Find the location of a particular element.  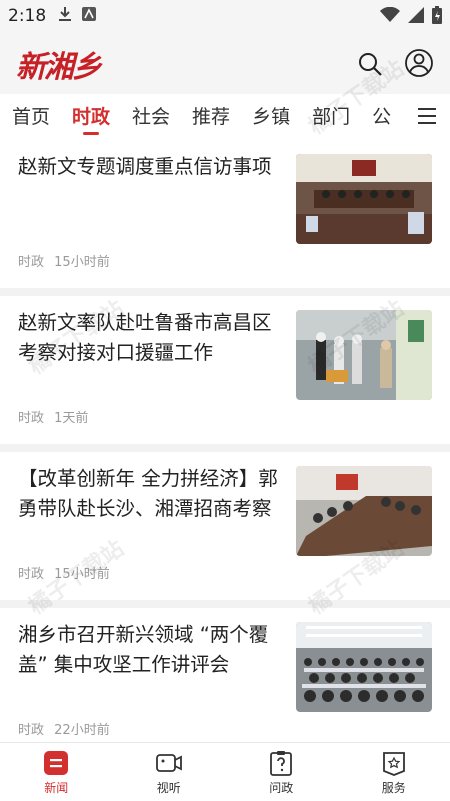

download-icon is located at coordinates (65, 16).